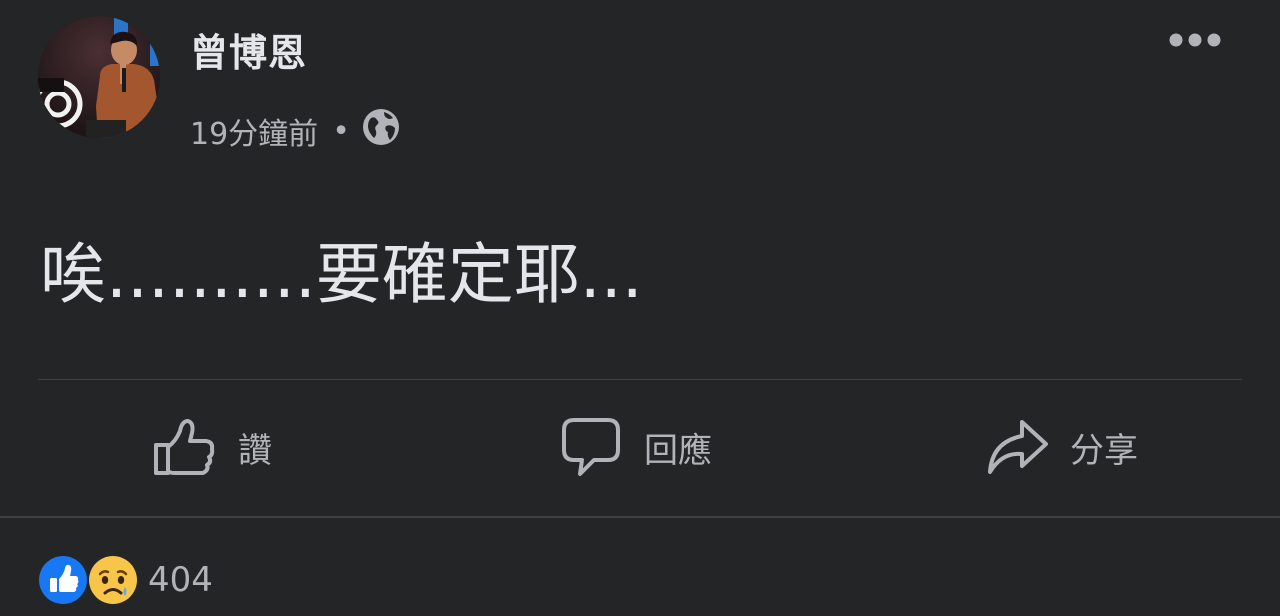 The height and width of the screenshot is (616, 1280). What do you see at coordinates (591, 447) in the screenshot?
I see `comment-bubble-icon` at bounding box center [591, 447].